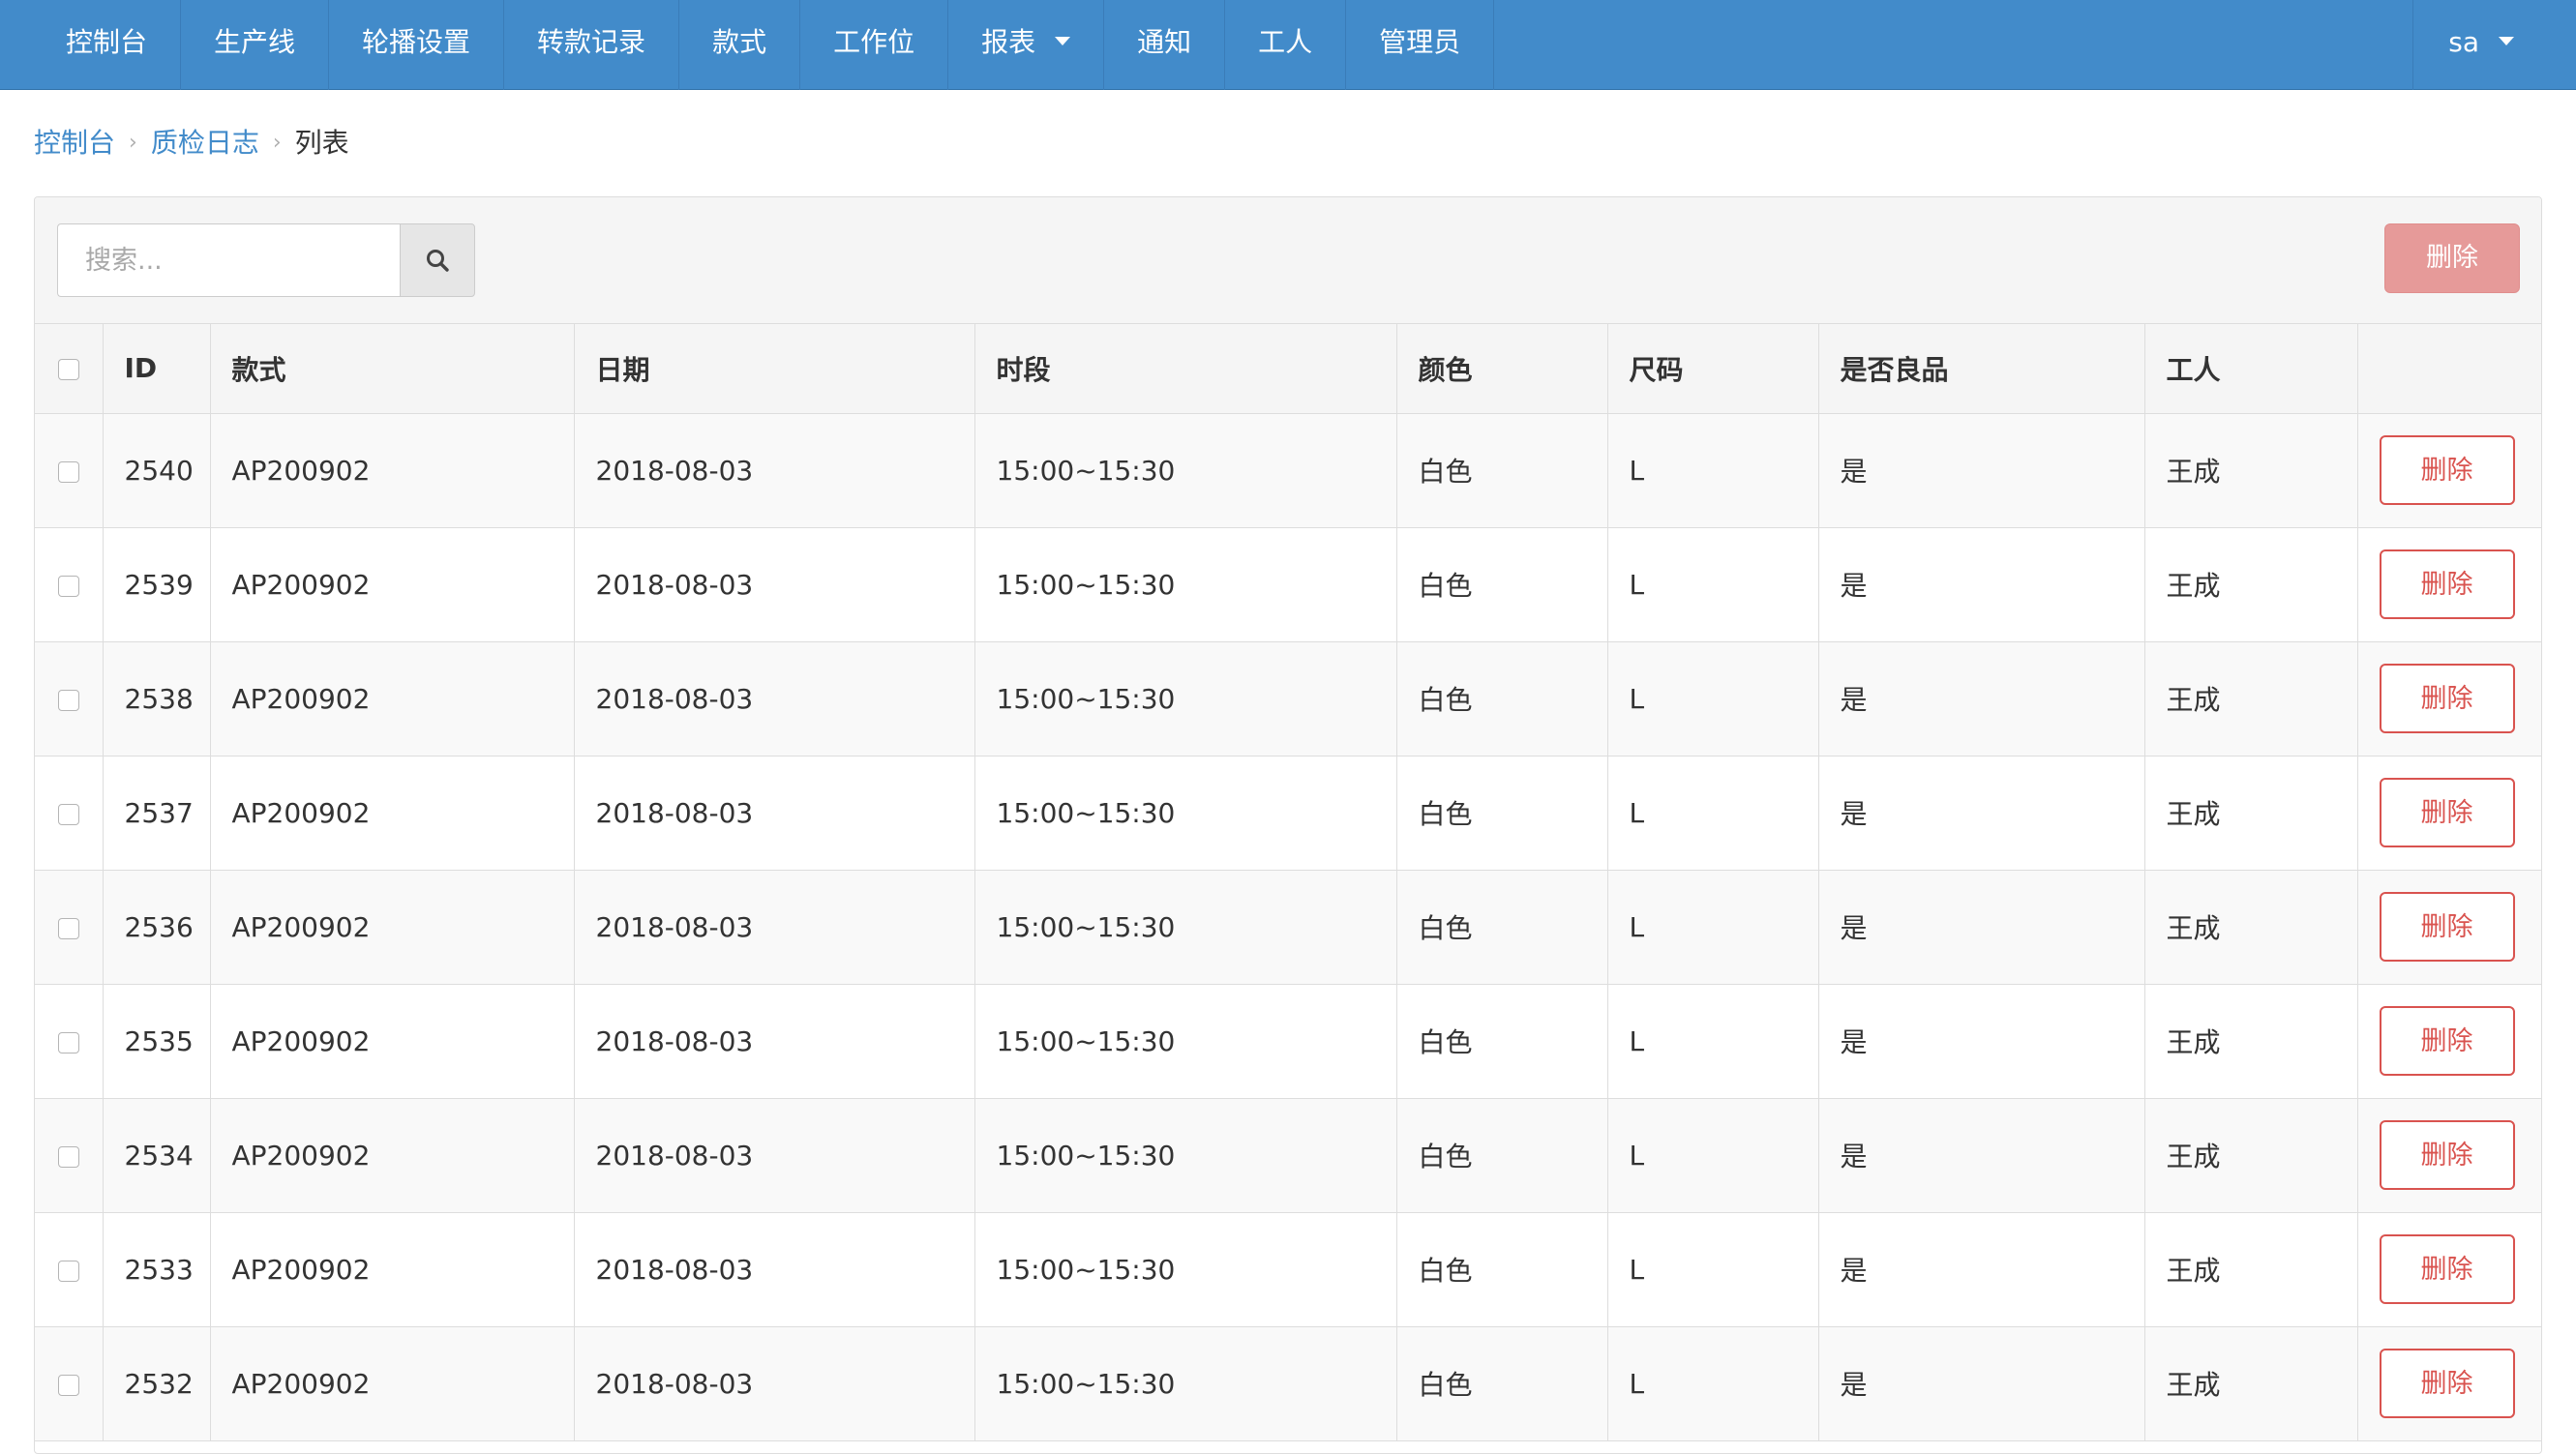 This screenshot has height=1454, width=2576. I want to click on breadcrumb-current: 列表, so click(321, 143).